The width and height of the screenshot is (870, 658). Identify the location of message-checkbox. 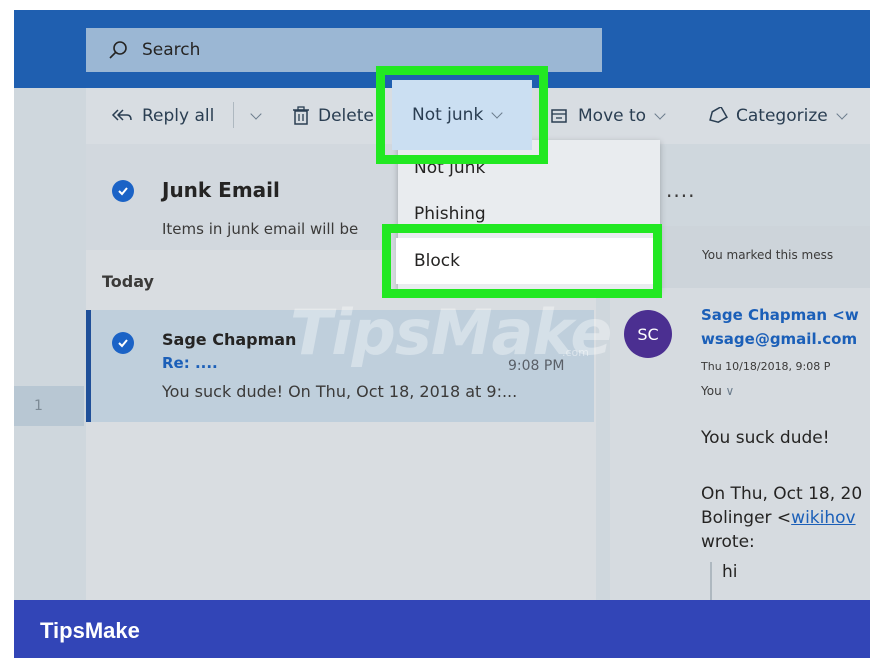
(123, 343).